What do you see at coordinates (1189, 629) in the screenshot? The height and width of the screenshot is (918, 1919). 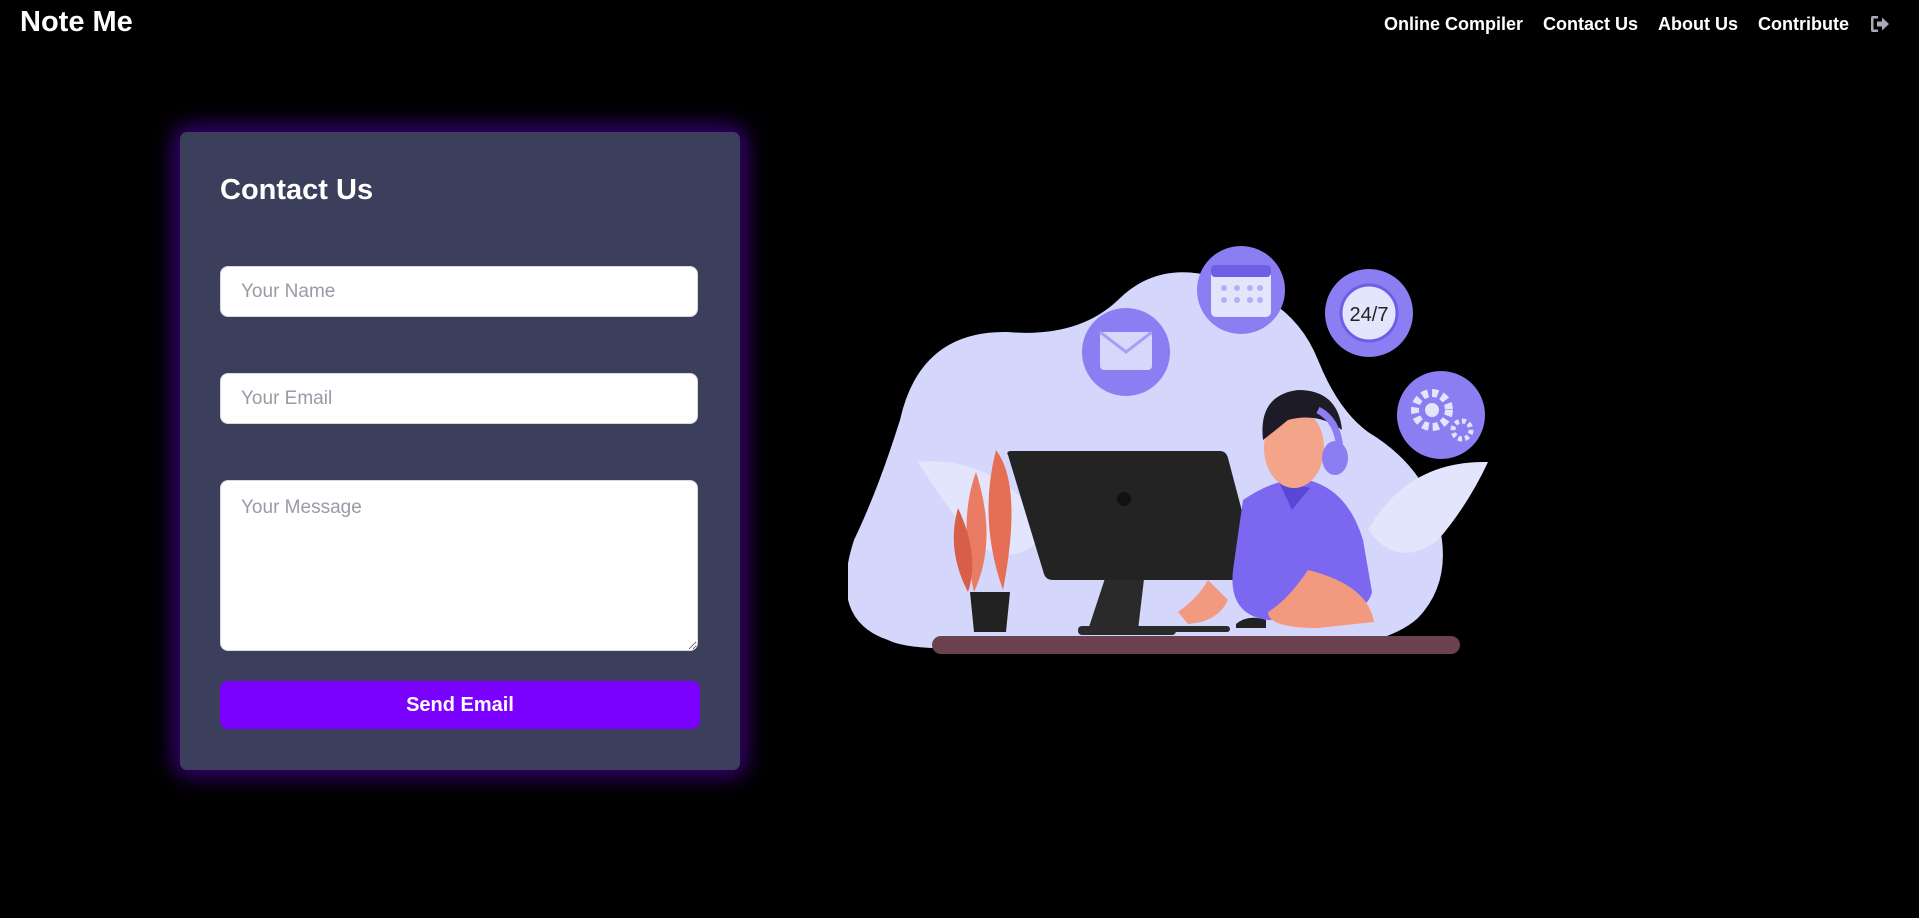 I see `keyboard` at bounding box center [1189, 629].